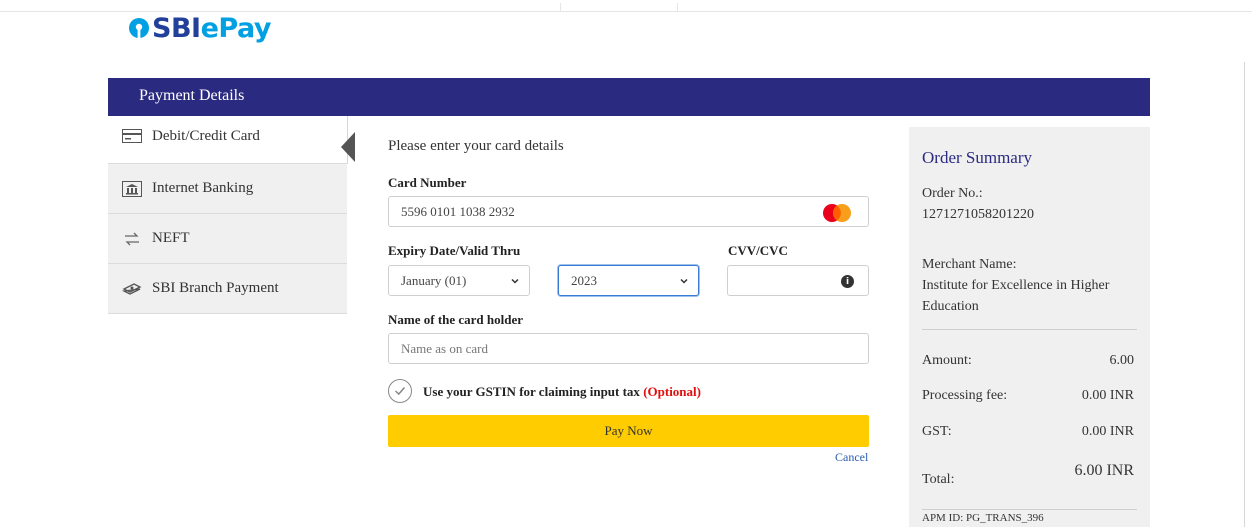  Describe the element at coordinates (227, 239) in the screenshot. I see `sidebar-item-neft: NEFT` at that location.